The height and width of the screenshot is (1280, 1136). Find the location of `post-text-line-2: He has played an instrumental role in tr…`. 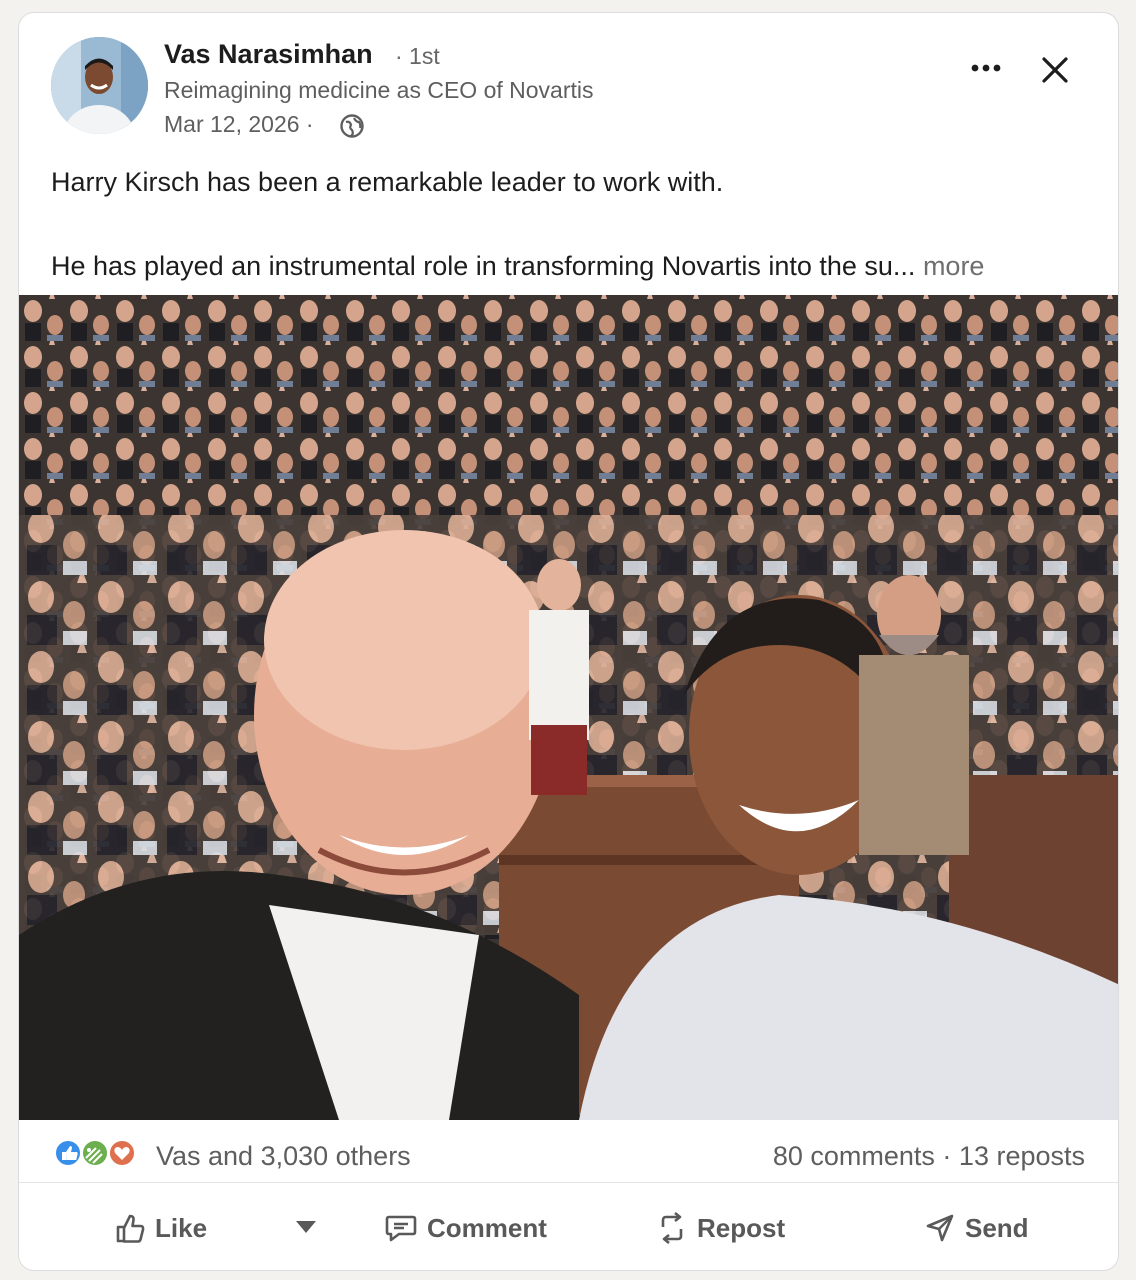

post-text-line-2: He has played an instrumental role in tr… is located at coordinates (571, 266).